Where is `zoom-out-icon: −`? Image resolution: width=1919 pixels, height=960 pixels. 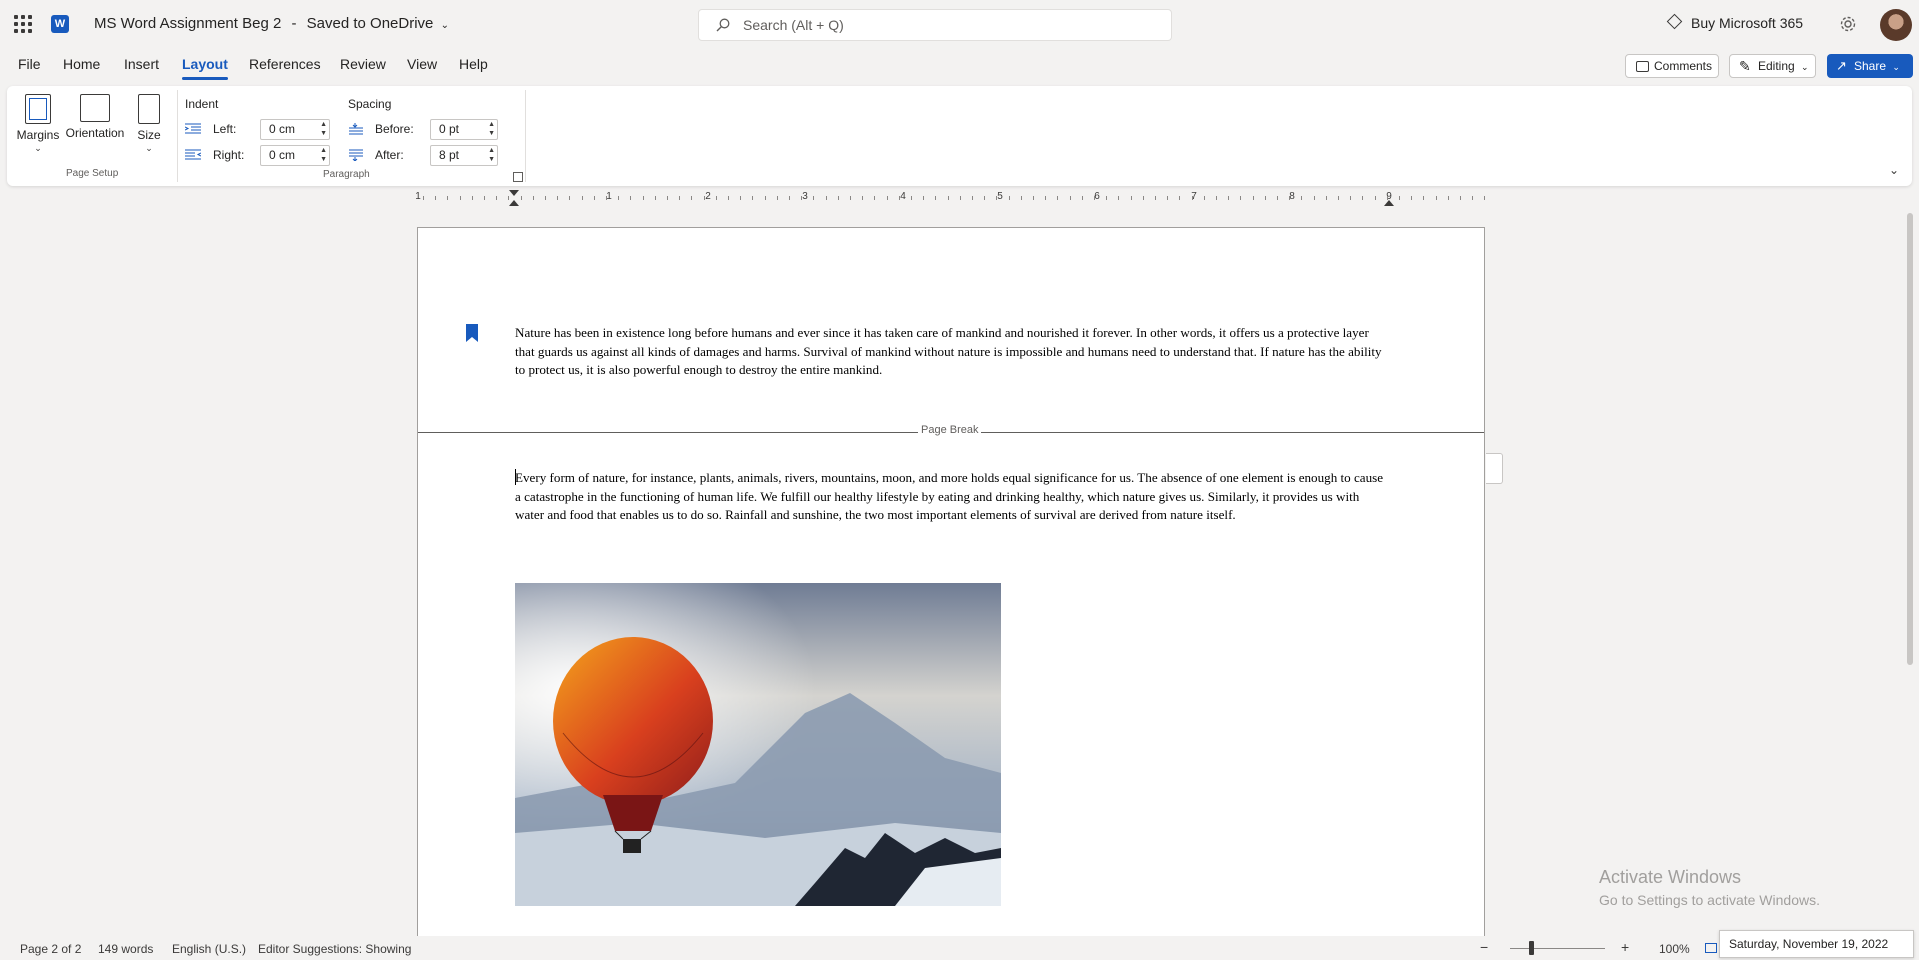 zoom-out-icon: − is located at coordinates (1484, 947).